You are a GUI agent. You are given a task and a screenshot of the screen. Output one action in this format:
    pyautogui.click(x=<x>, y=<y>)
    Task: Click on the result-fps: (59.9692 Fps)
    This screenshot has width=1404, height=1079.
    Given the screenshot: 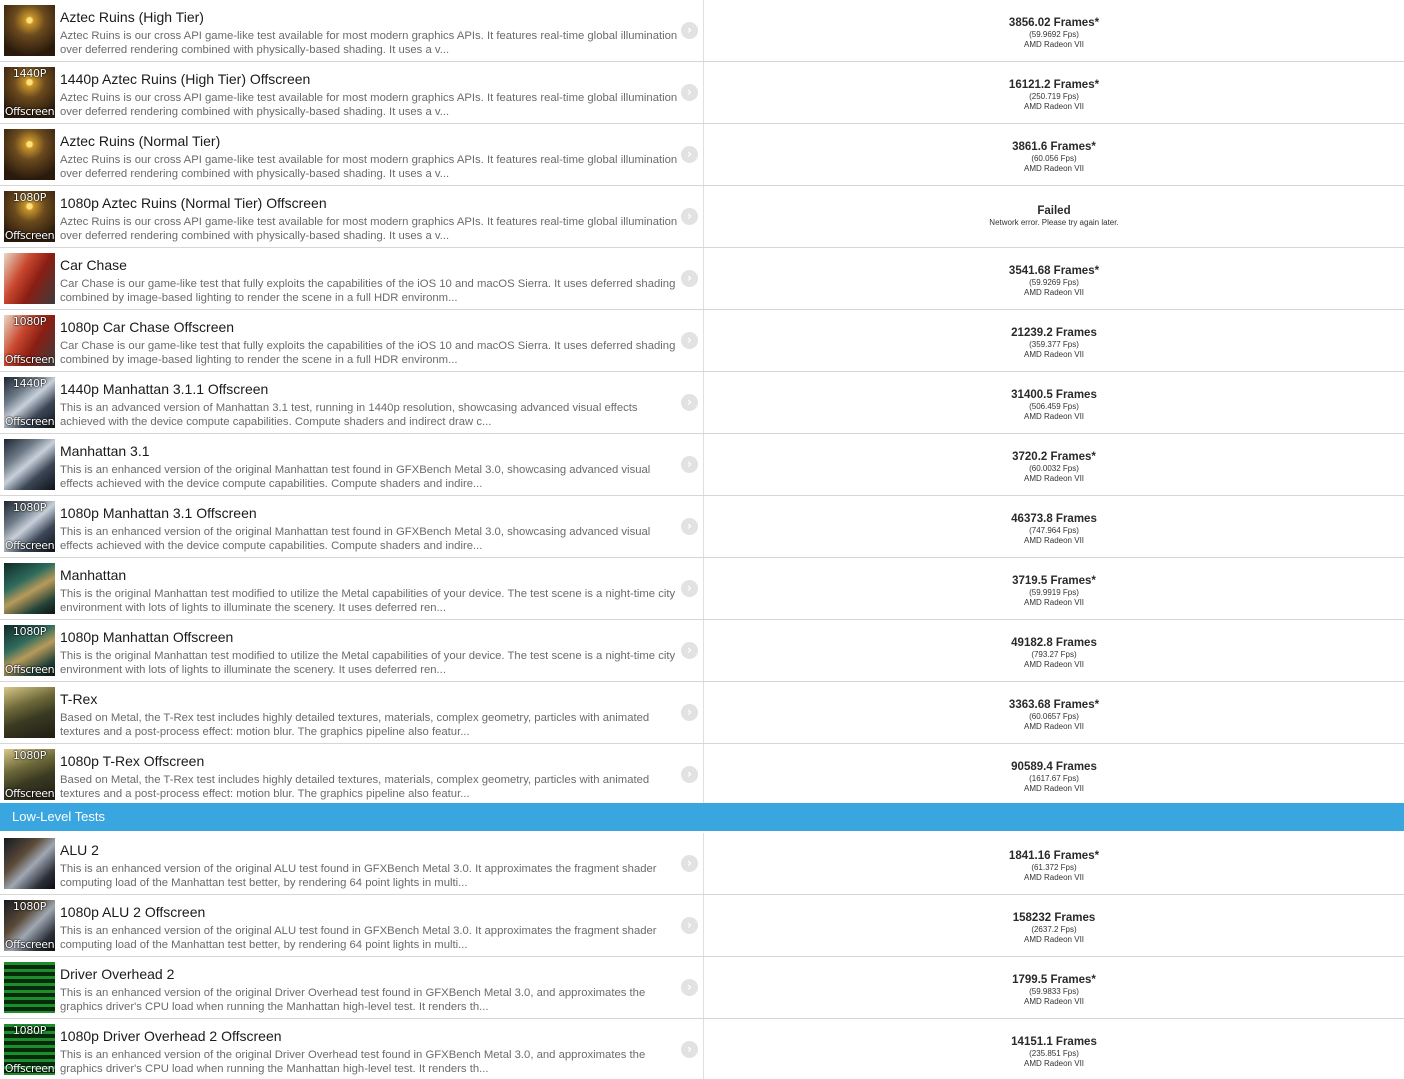 What is the action you would take?
    pyautogui.click(x=1054, y=34)
    